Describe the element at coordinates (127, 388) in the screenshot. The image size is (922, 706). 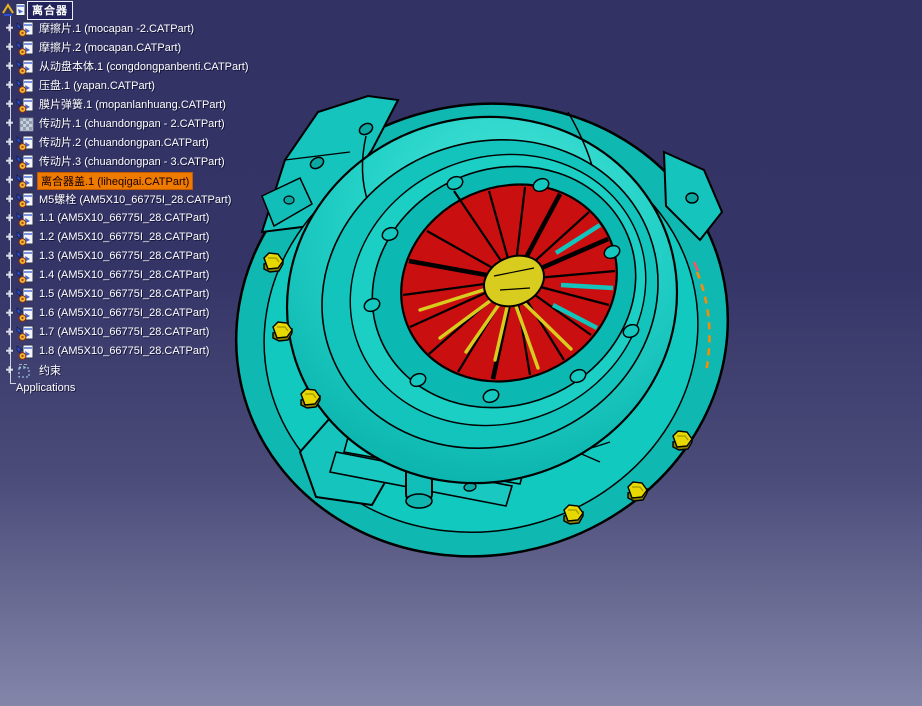
I see `tree-node-applications: Applications` at that location.